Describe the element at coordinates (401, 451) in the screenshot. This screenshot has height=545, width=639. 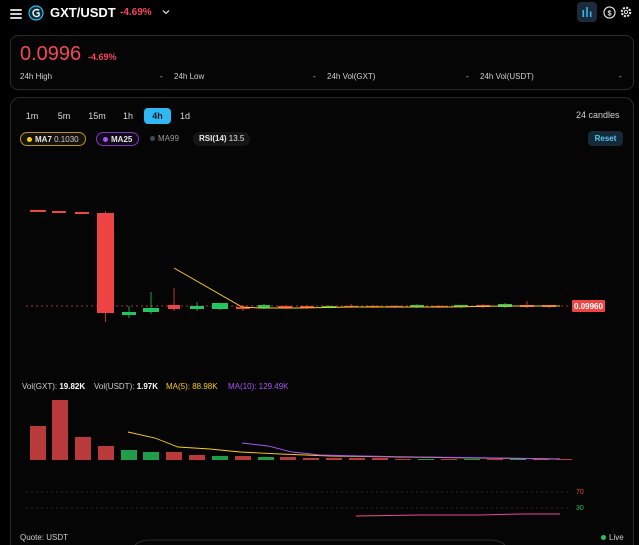
I see `vol-ma10-line` at that location.